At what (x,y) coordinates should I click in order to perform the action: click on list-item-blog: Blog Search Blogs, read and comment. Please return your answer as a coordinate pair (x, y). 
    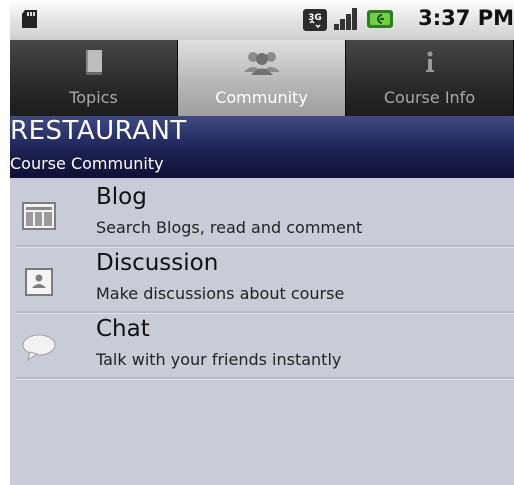
    Looking at the image, I should click on (262, 215).